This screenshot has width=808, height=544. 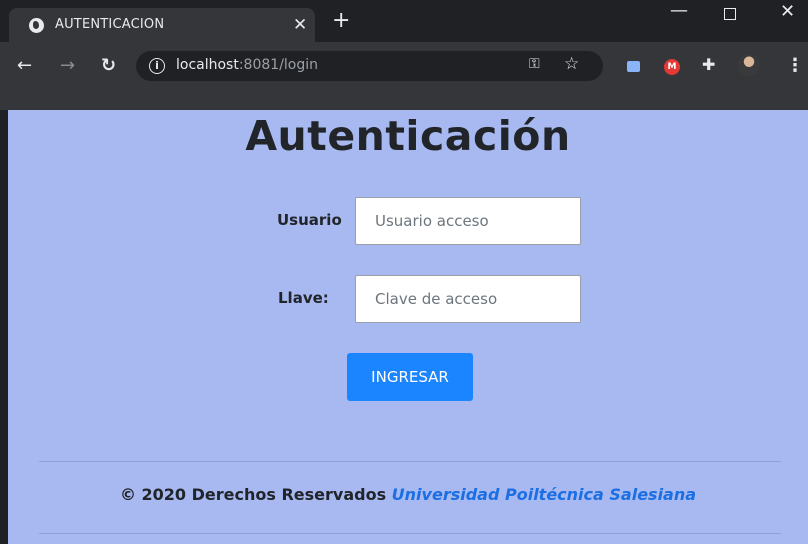 What do you see at coordinates (303, 298) in the screenshot?
I see `password-label: Llave:` at bounding box center [303, 298].